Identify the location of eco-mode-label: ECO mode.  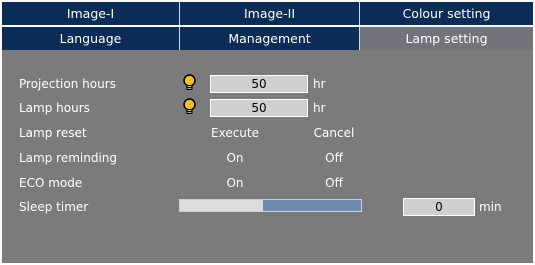
(51, 183).